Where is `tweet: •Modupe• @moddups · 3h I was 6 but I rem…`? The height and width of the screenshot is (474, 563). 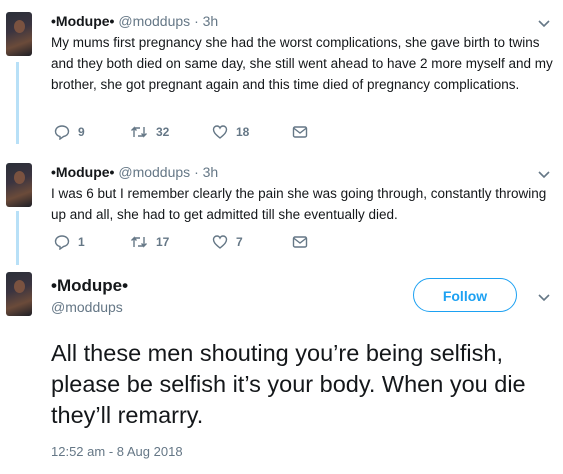 tweet: •Modupe• @moddups · 3h I was 6 but I rem… is located at coordinates (302, 194).